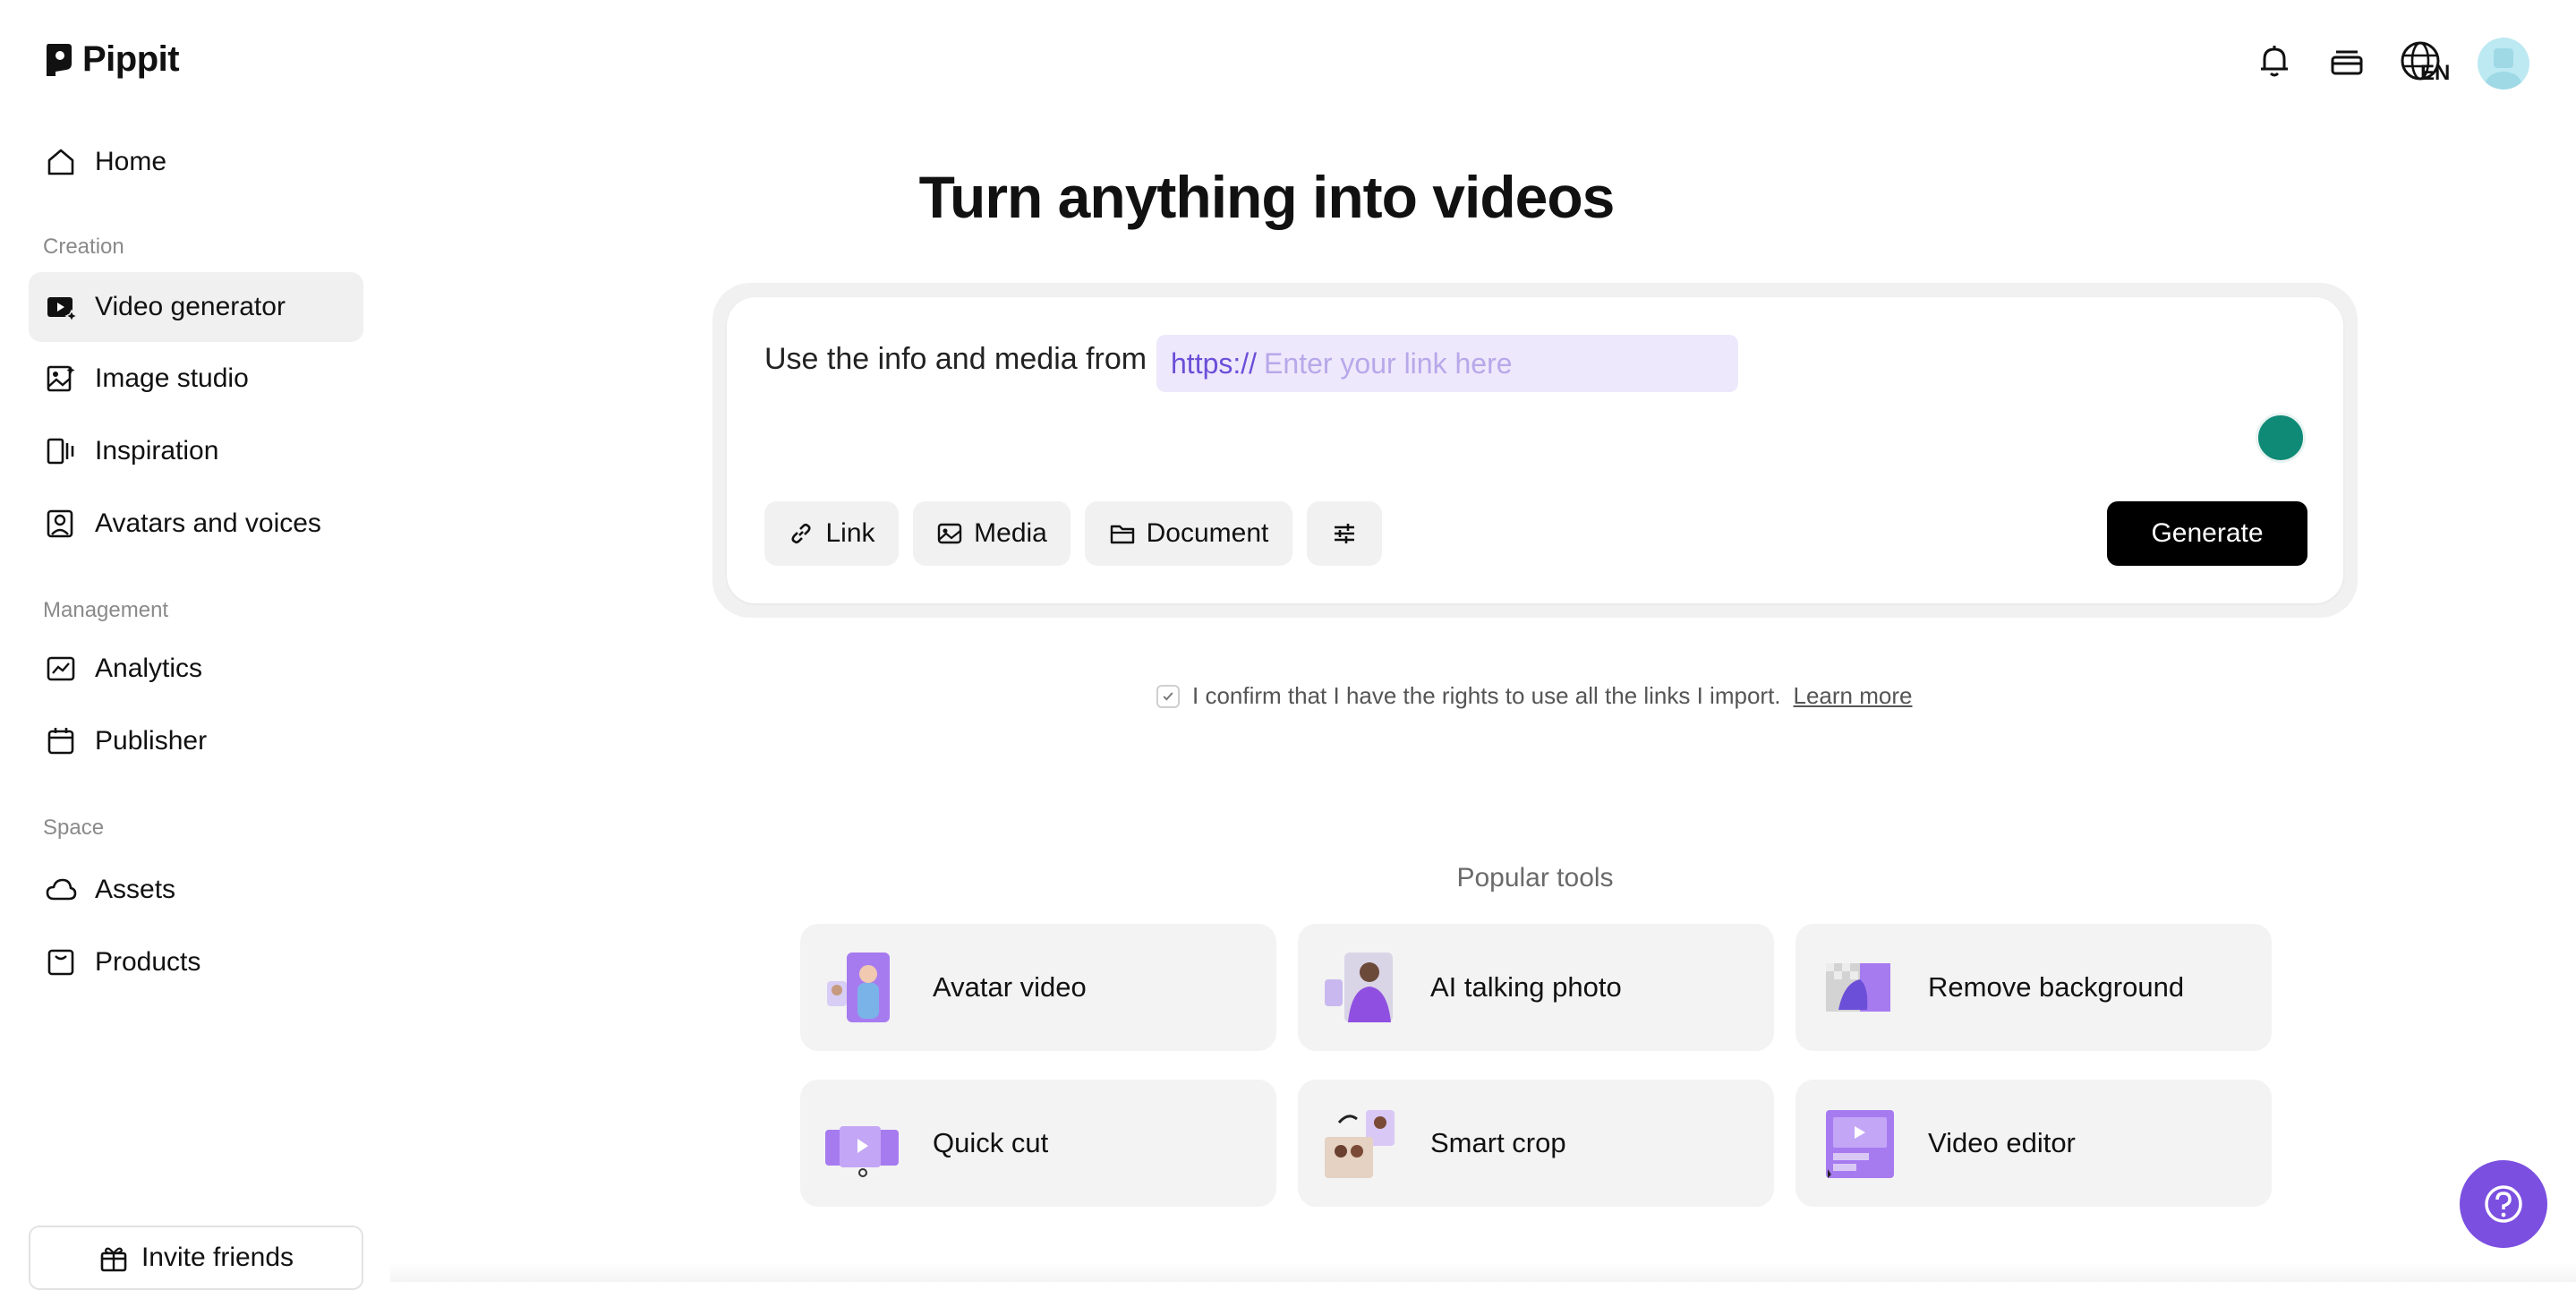 This screenshot has height=1290, width=2576. Describe the element at coordinates (1360, 1144) in the screenshot. I see `smart-crop-thumbnail` at that location.